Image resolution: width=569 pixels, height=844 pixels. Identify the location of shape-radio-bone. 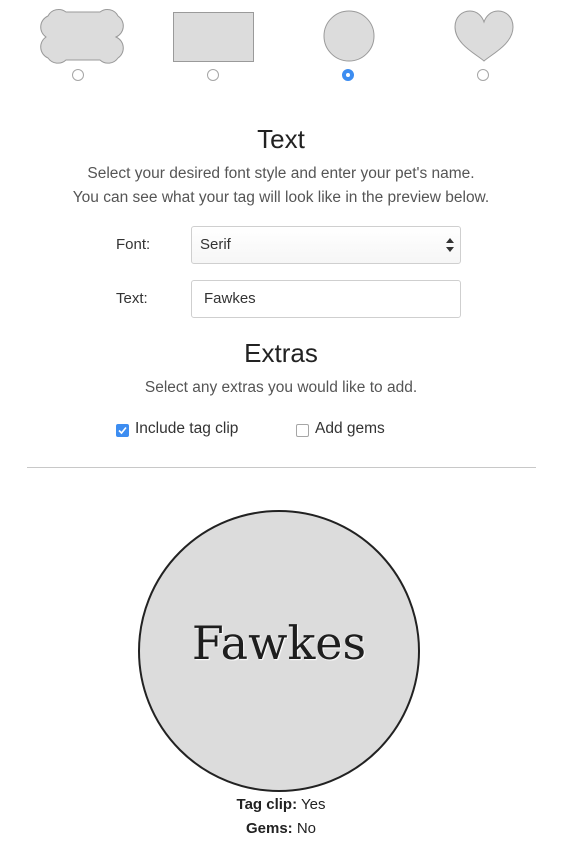
(78, 75).